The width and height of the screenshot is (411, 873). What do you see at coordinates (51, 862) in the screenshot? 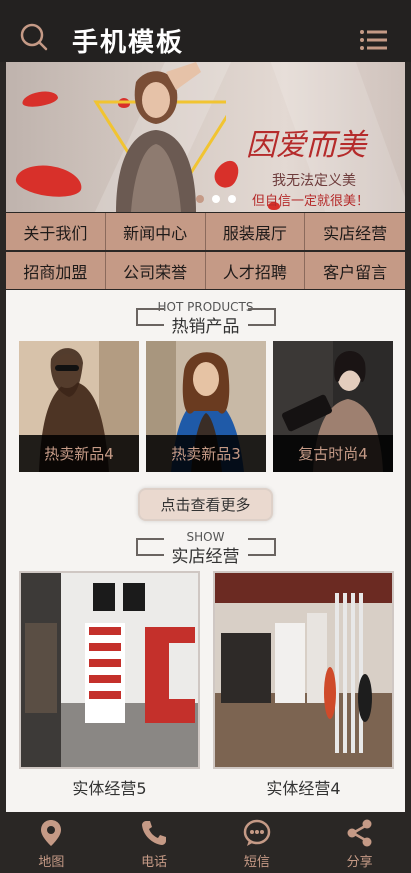
I see `footer-label: 地图` at bounding box center [51, 862].